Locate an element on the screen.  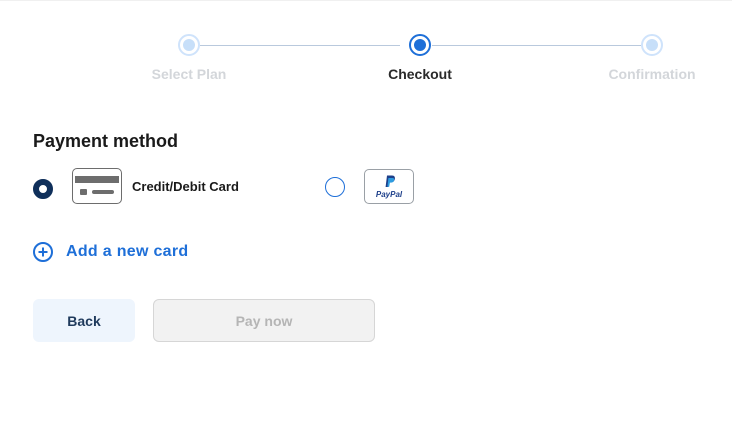
paypal-option: PayPal is located at coordinates (389, 186).